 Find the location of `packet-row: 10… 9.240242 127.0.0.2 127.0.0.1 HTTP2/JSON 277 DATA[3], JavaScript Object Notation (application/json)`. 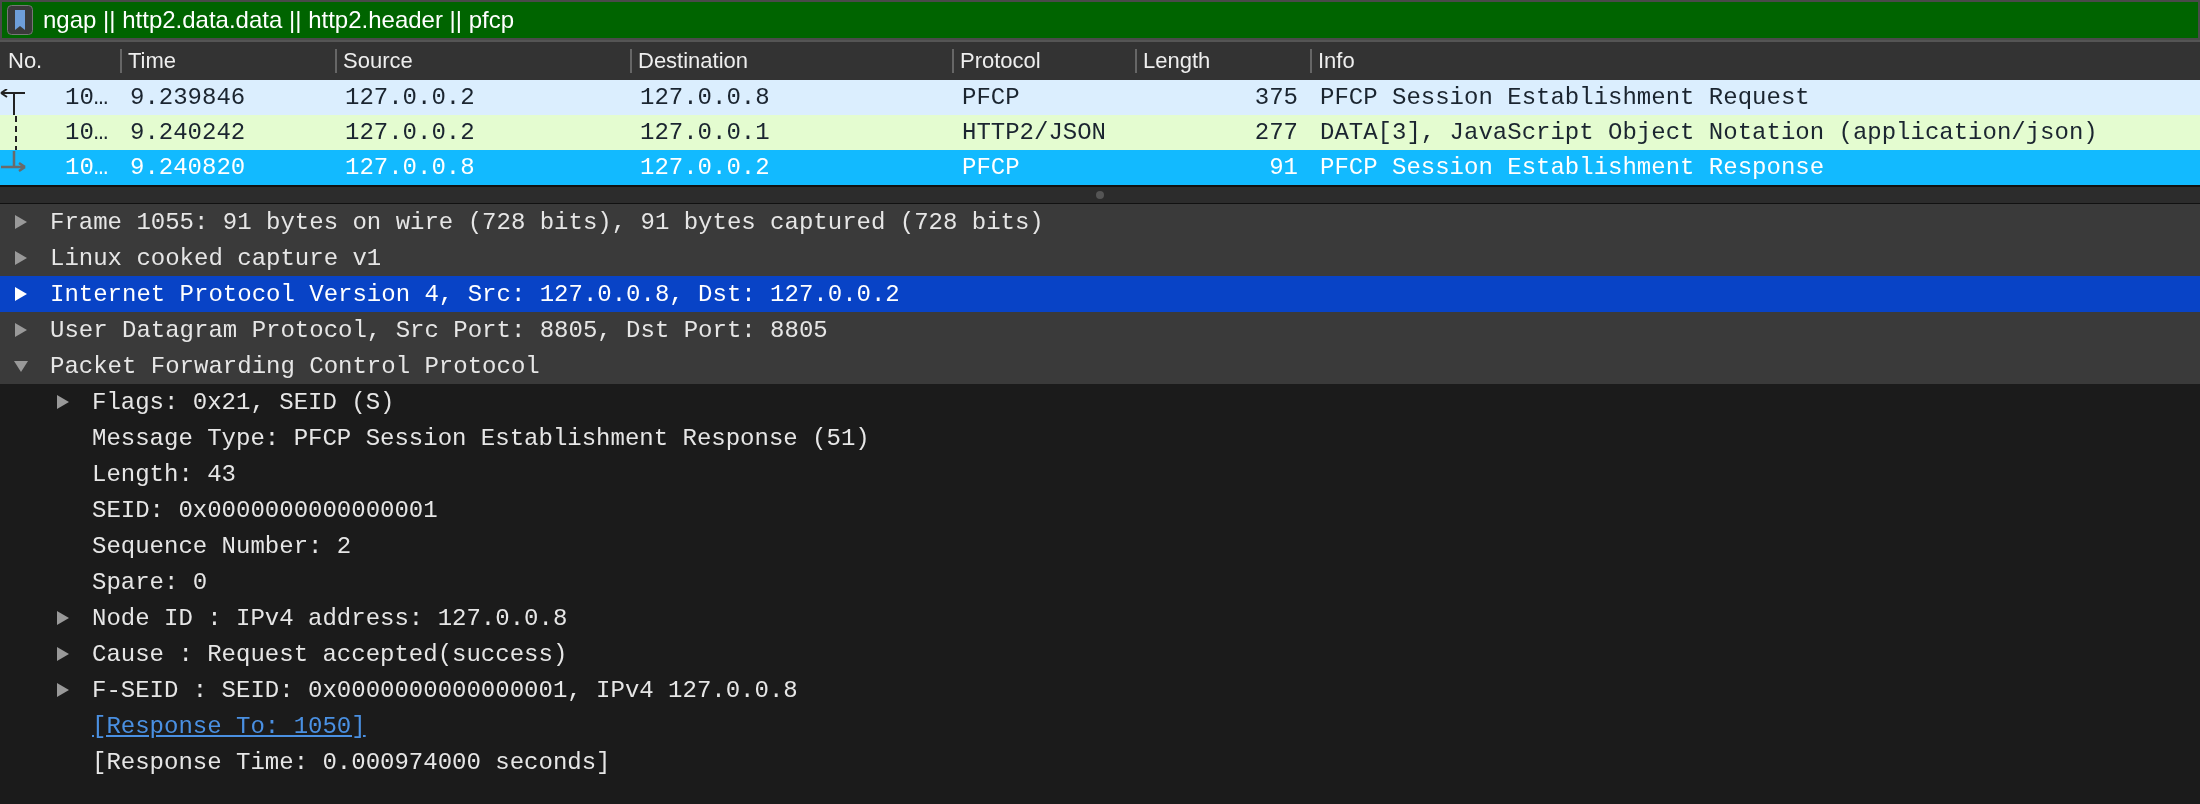

packet-row: 10… 9.240242 127.0.0.2 127.0.0.1 HTTP2/JSON 277 DATA[3], JavaScript Object Notation (application/json) is located at coordinates (1100, 132).